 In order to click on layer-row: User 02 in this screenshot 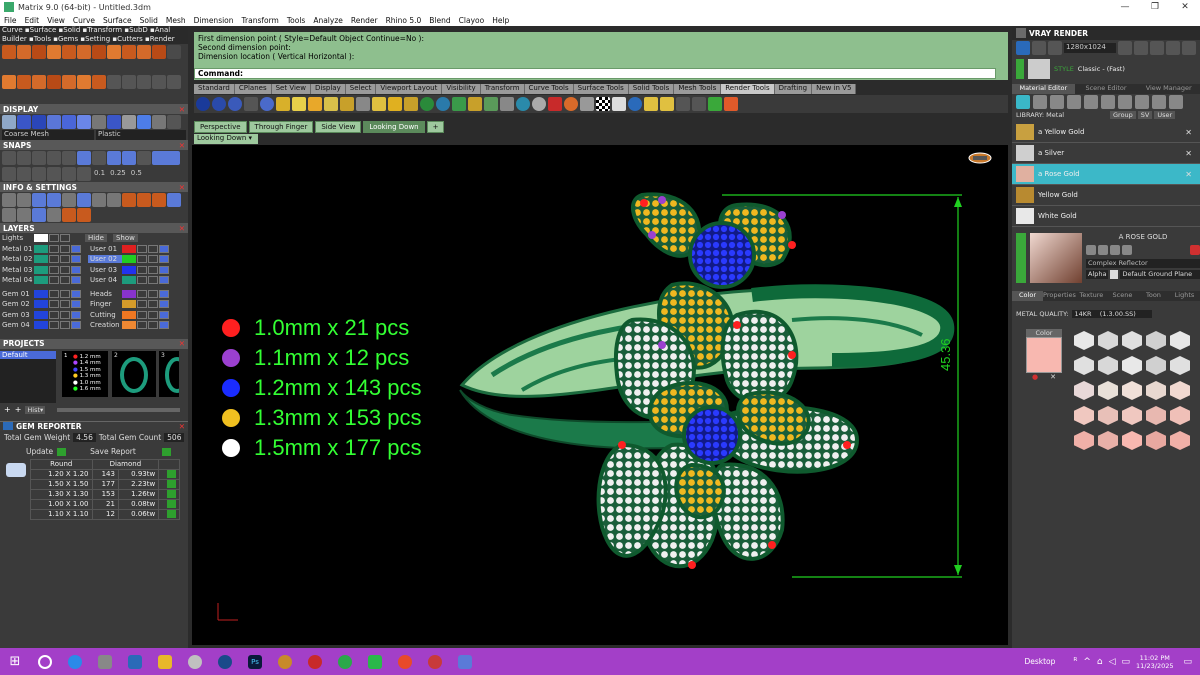, I will do `click(129, 259)`.